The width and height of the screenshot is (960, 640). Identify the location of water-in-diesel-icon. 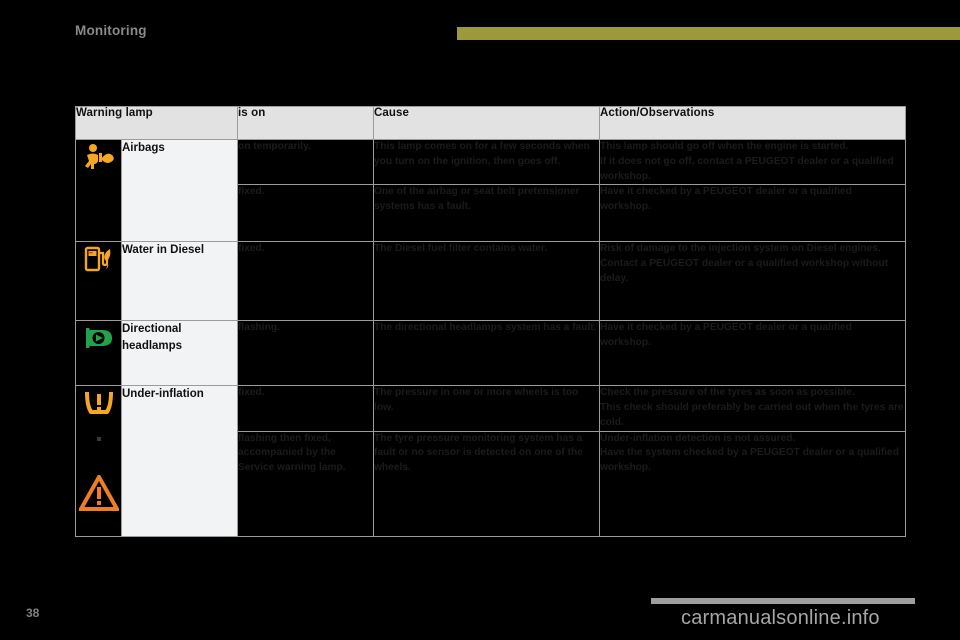
(99, 259).